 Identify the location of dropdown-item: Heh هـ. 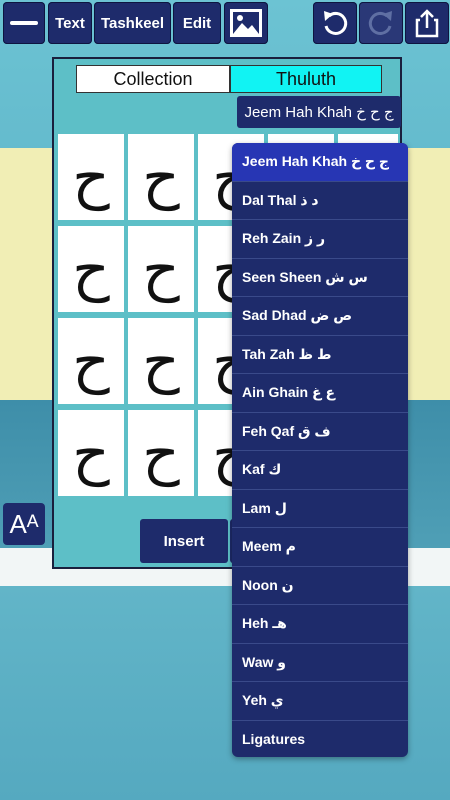
(320, 624).